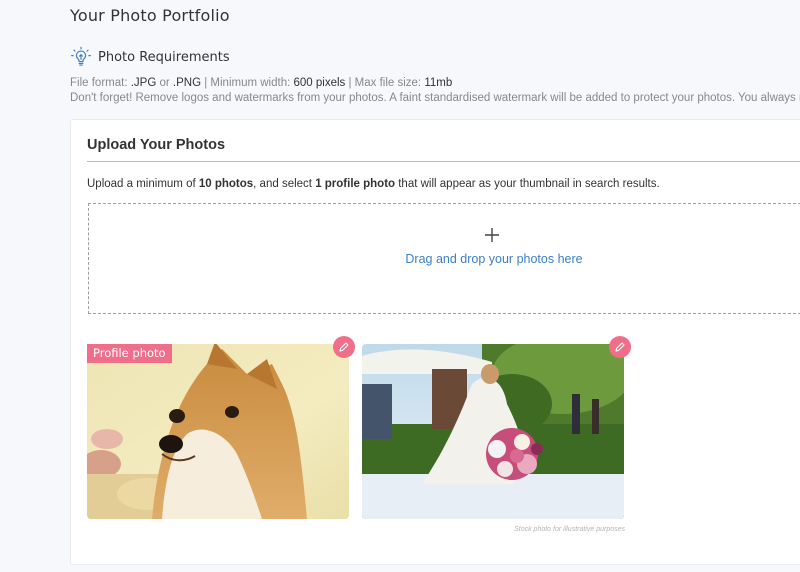  What do you see at coordinates (143, 83) in the screenshot?
I see `format-jpg: .JPG` at bounding box center [143, 83].